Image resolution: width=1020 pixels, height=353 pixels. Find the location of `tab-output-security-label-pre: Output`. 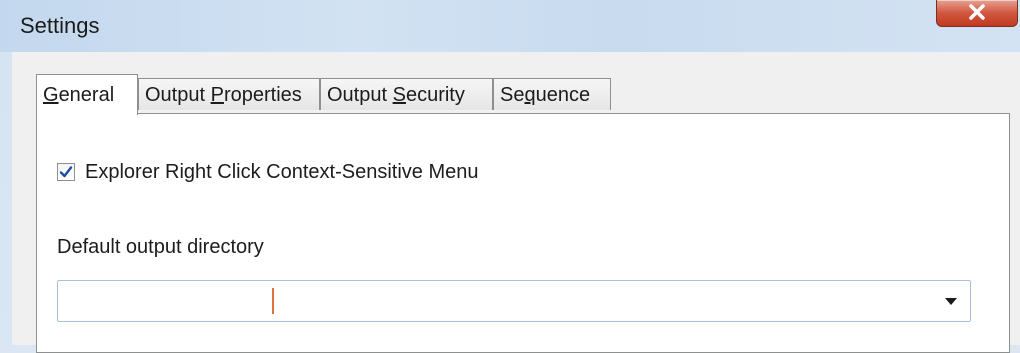

tab-output-security-label-pre: Output is located at coordinates (360, 95).